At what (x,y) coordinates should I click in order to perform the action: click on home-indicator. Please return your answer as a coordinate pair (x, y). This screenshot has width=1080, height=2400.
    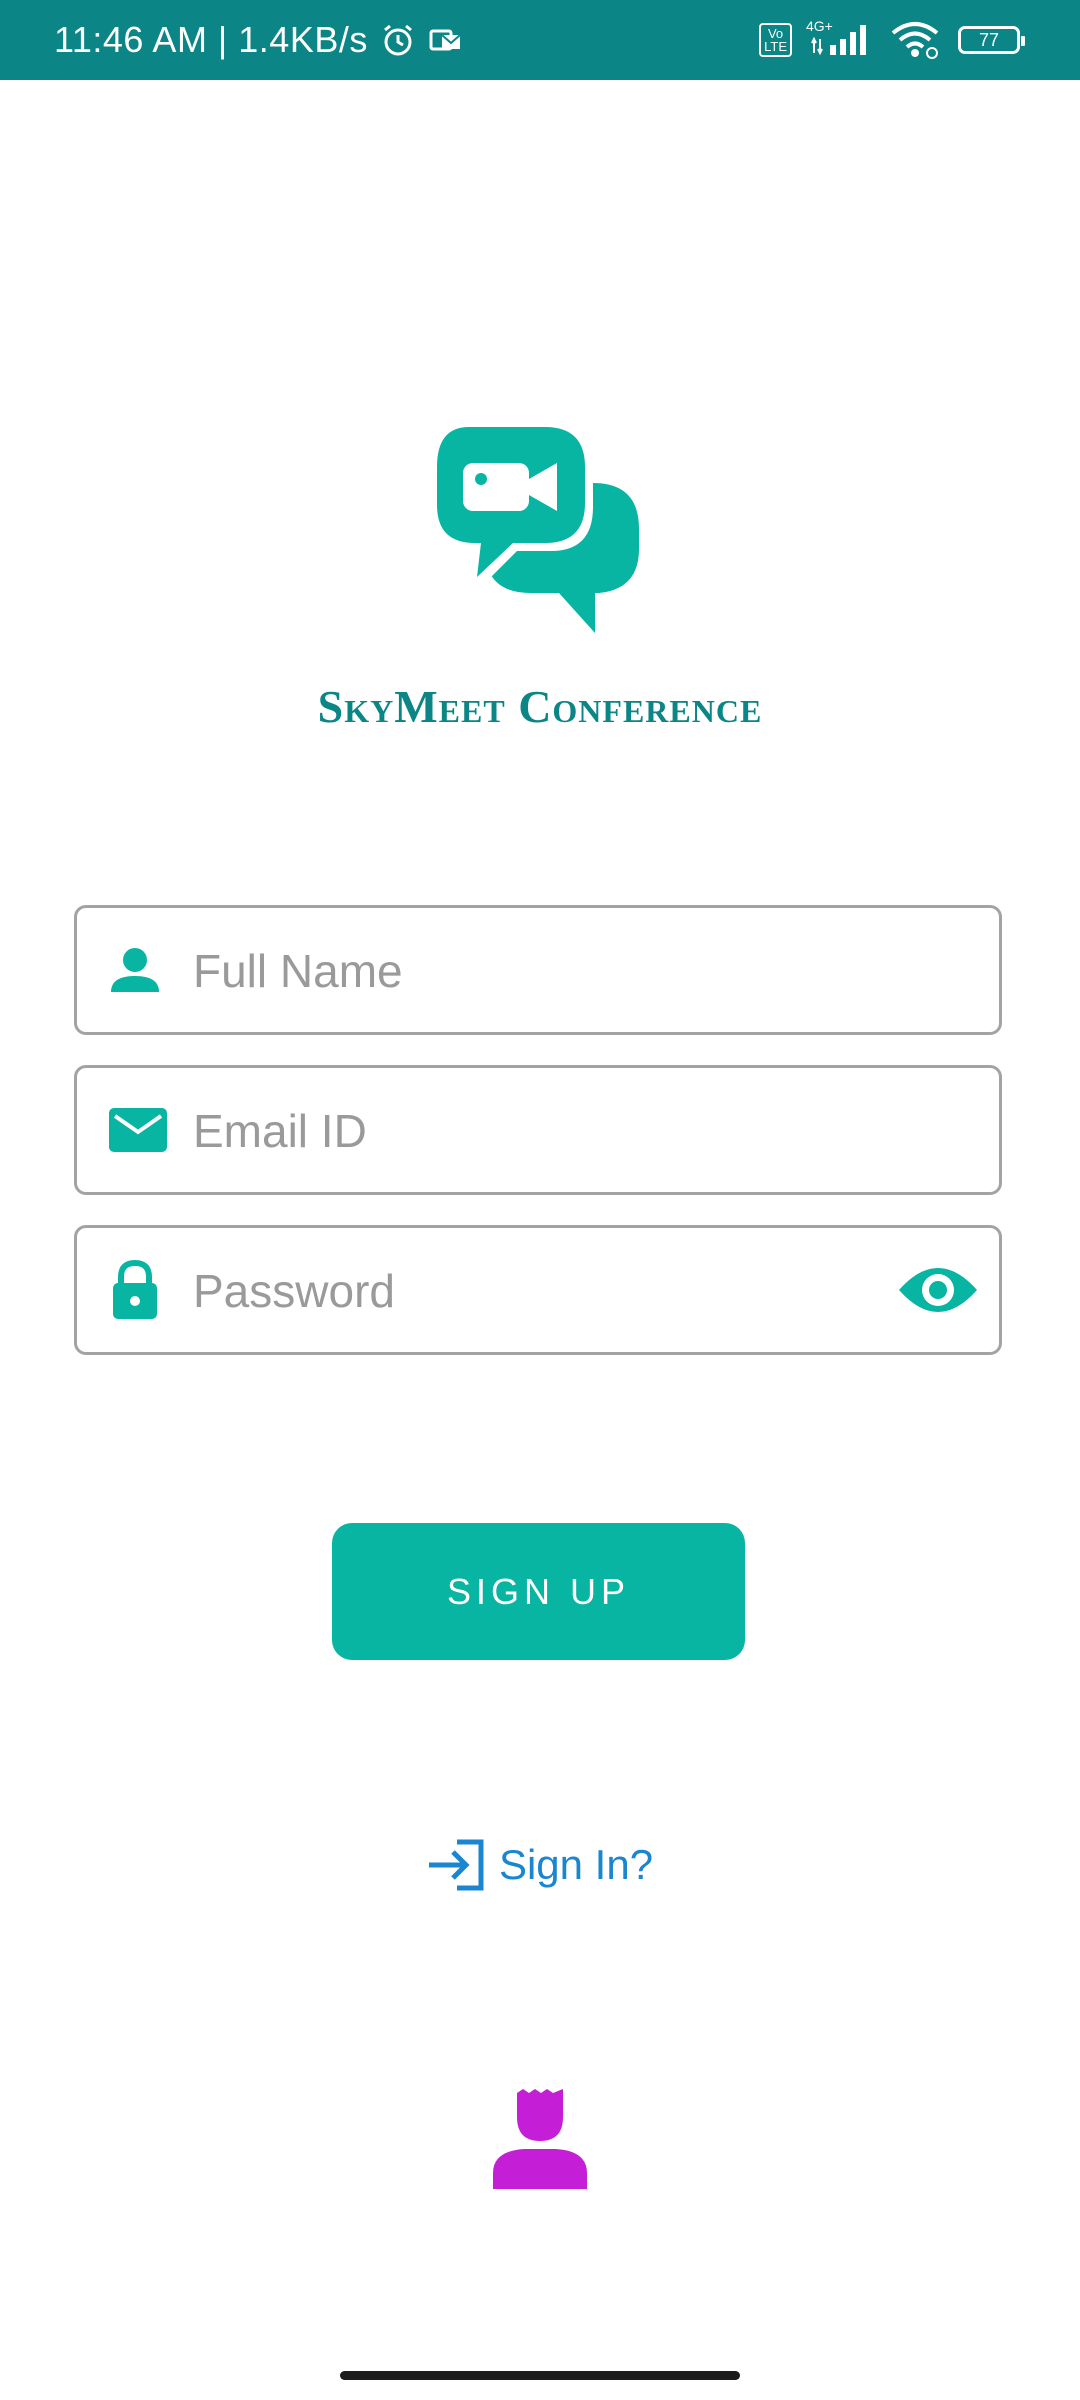
    Looking at the image, I should click on (540, 2375).